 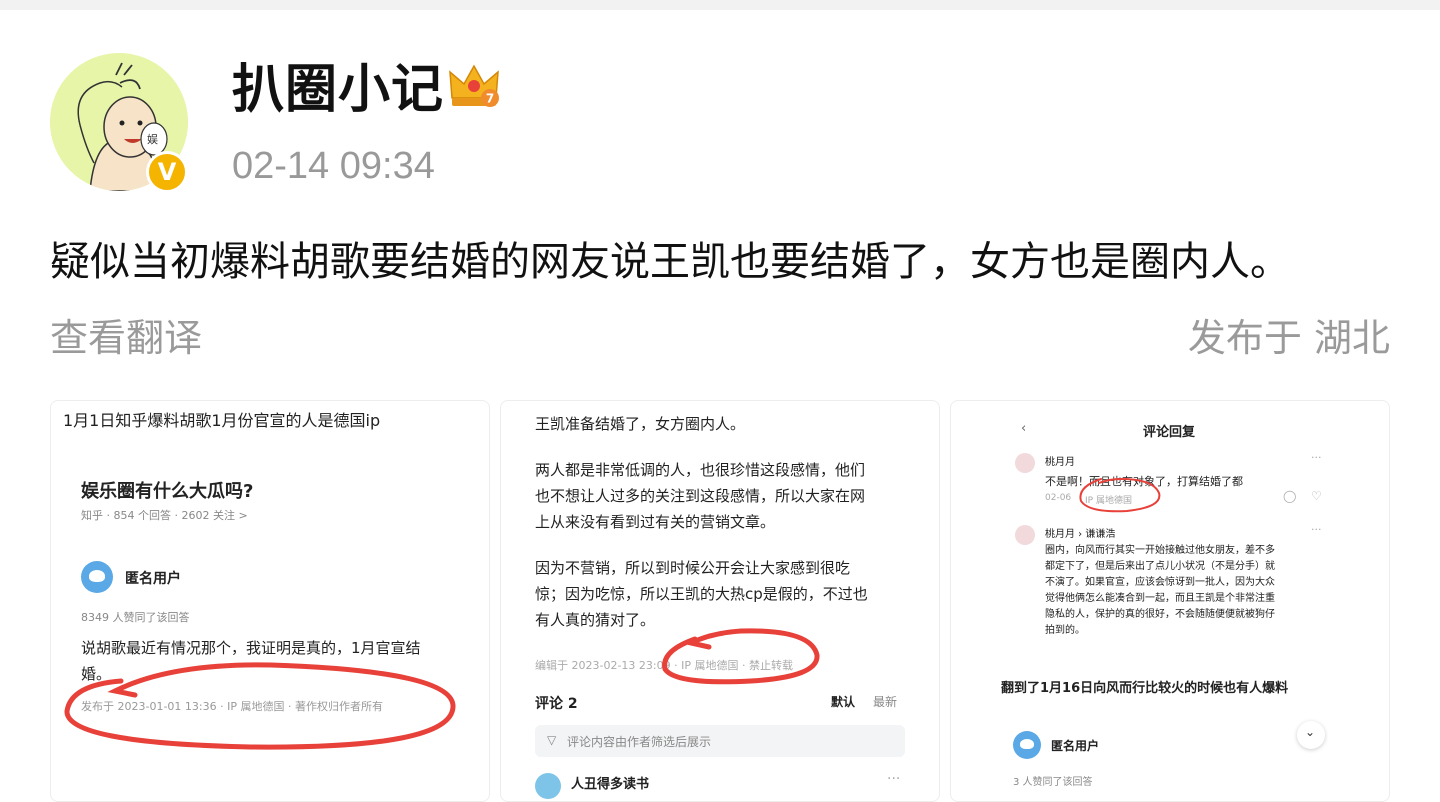 What do you see at coordinates (1169, 432) in the screenshot?
I see `reply-header-title: 评论回复` at bounding box center [1169, 432].